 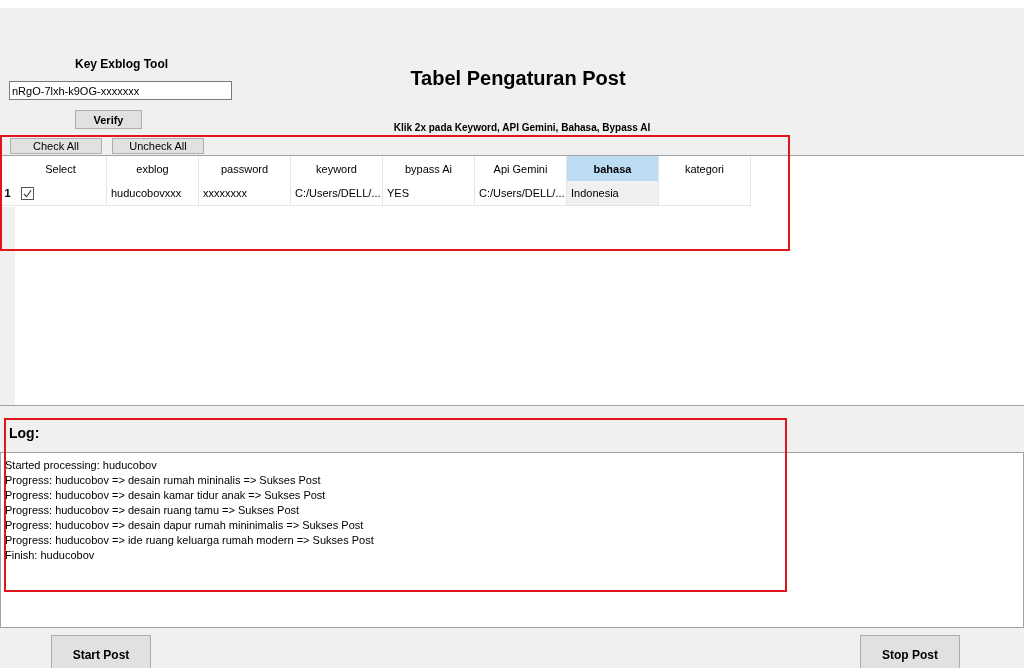 What do you see at coordinates (522, 128) in the screenshot?
I see `hint-text: Klik 2x pada Keyword, API Gemini, Bahasa, Bypass AI` at bounding box center [522, 128].